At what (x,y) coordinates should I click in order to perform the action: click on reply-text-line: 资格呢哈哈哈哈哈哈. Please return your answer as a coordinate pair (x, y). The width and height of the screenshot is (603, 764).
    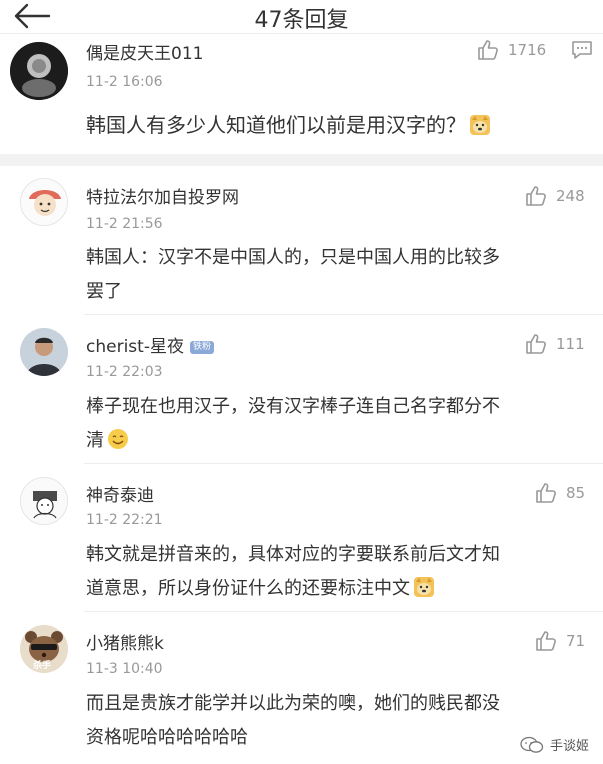
    Looking at the image, I should click on (167, 737).